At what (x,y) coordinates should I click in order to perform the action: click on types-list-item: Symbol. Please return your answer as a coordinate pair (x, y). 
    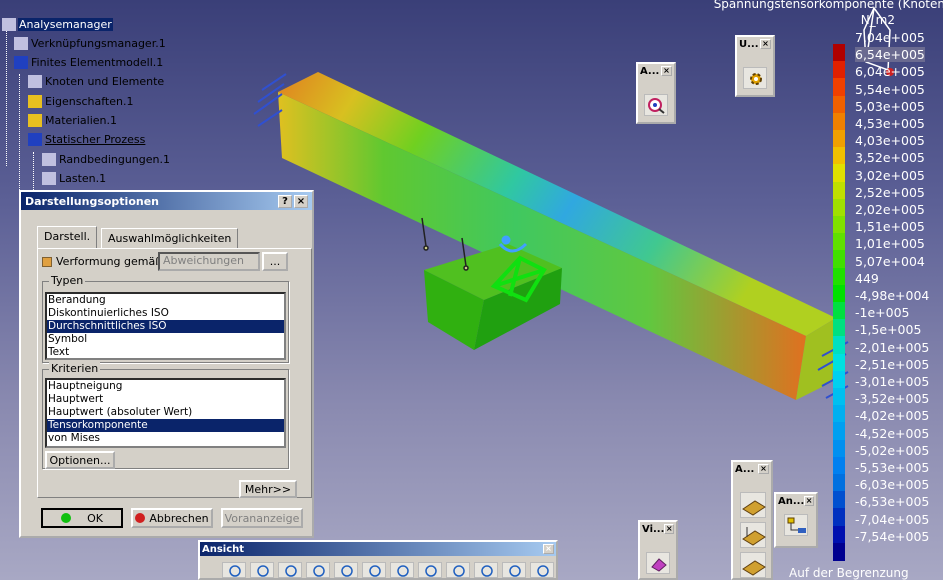
    Looking at the image, I should click on (165, 339).